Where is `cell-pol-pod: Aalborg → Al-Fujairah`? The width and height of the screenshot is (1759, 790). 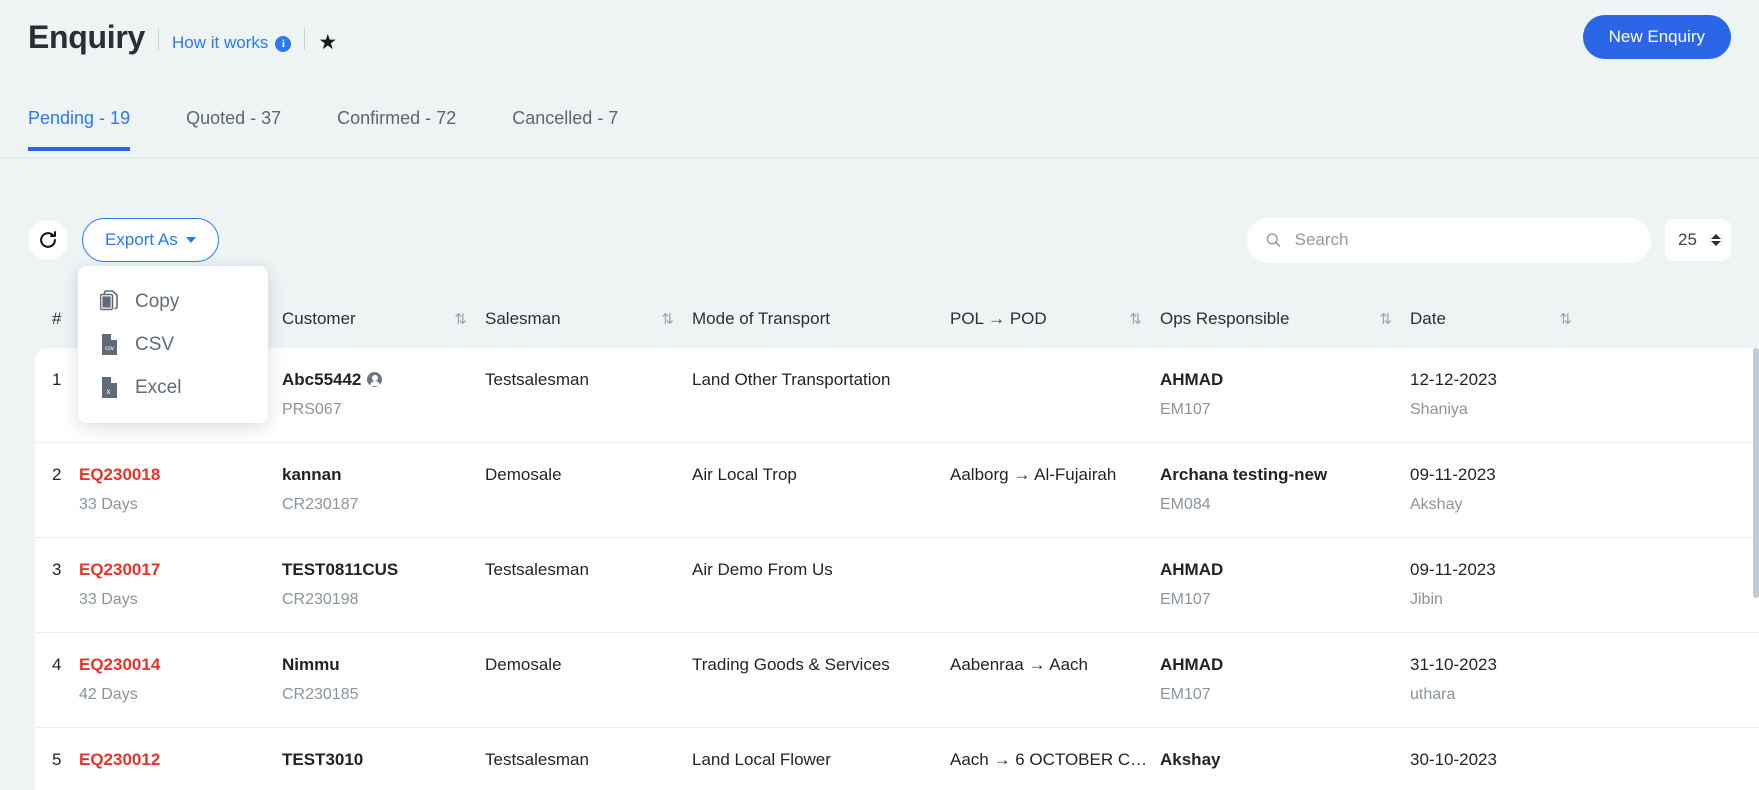
cell-pol-pod: Aalborg → Al-Fujairah is located at coordinates (1055, 475).